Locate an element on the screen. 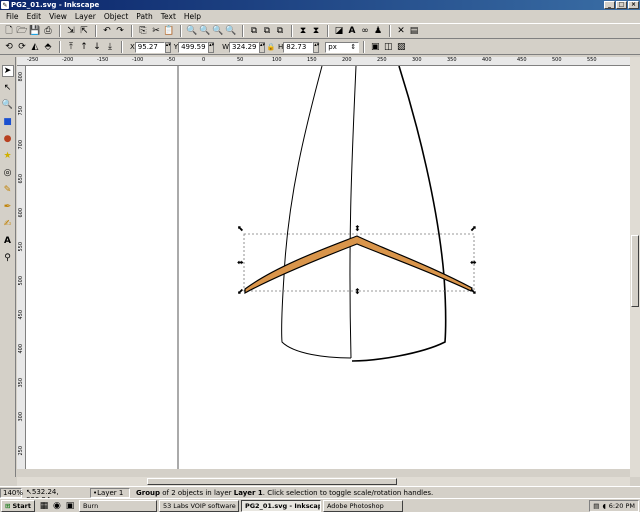 This screenshot has height=512, width=640. scale-handle-right: ⬌ is located at coordinates (473, 263).